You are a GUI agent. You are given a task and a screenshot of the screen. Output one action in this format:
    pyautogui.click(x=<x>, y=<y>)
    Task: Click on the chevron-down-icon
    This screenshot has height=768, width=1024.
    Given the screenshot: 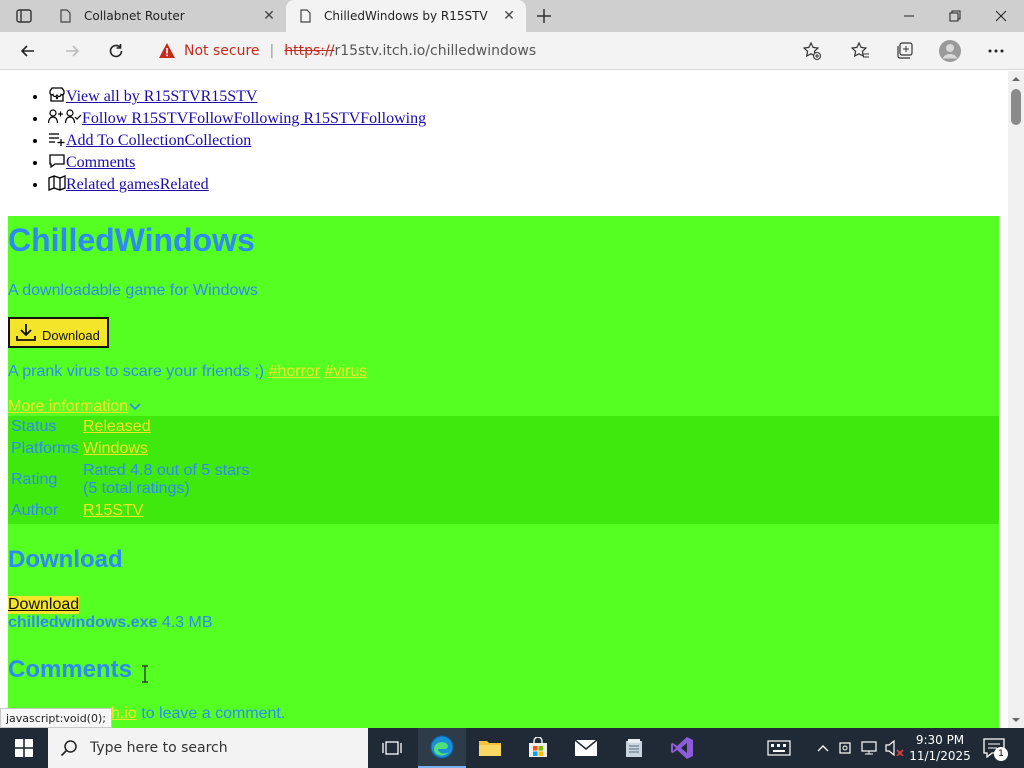 What is the action you would take?
    pyautogui.click(x=135, y=407)
    